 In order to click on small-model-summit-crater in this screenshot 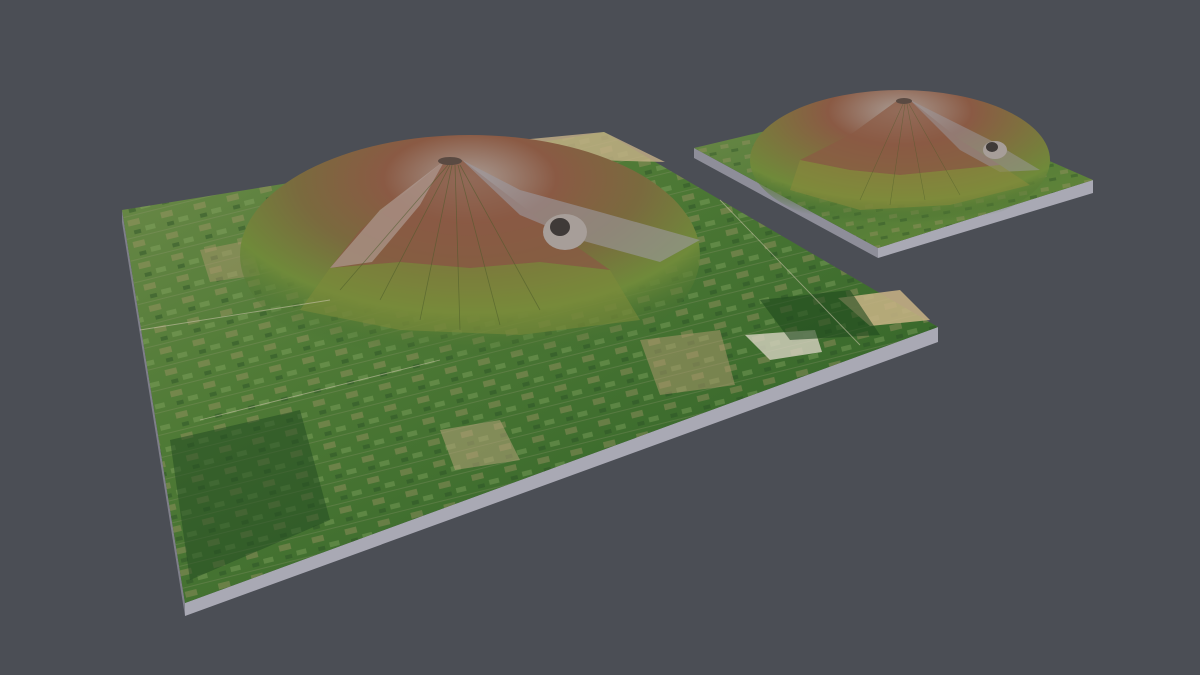, I will do `click(904, 101)`.